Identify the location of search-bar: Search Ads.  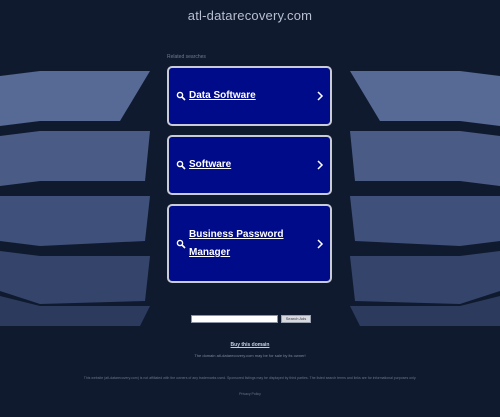
(251, 319).